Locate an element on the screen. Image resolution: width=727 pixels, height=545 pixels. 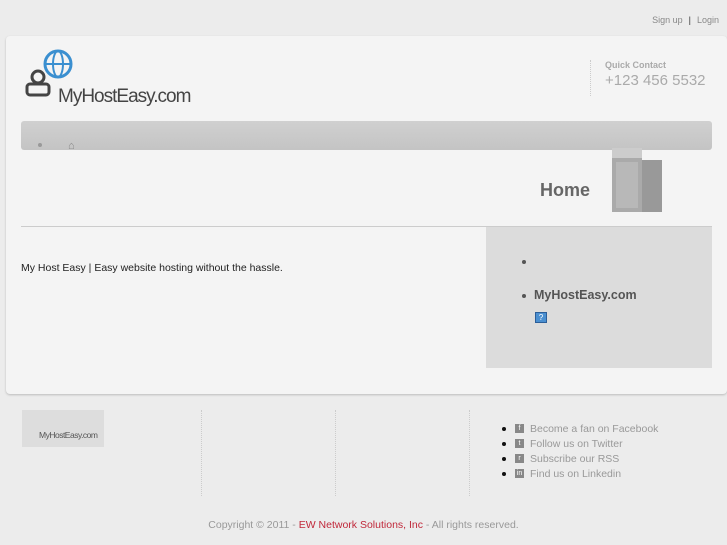
social-label: Become a fan on Facebook is located at coordinates (594, 428).